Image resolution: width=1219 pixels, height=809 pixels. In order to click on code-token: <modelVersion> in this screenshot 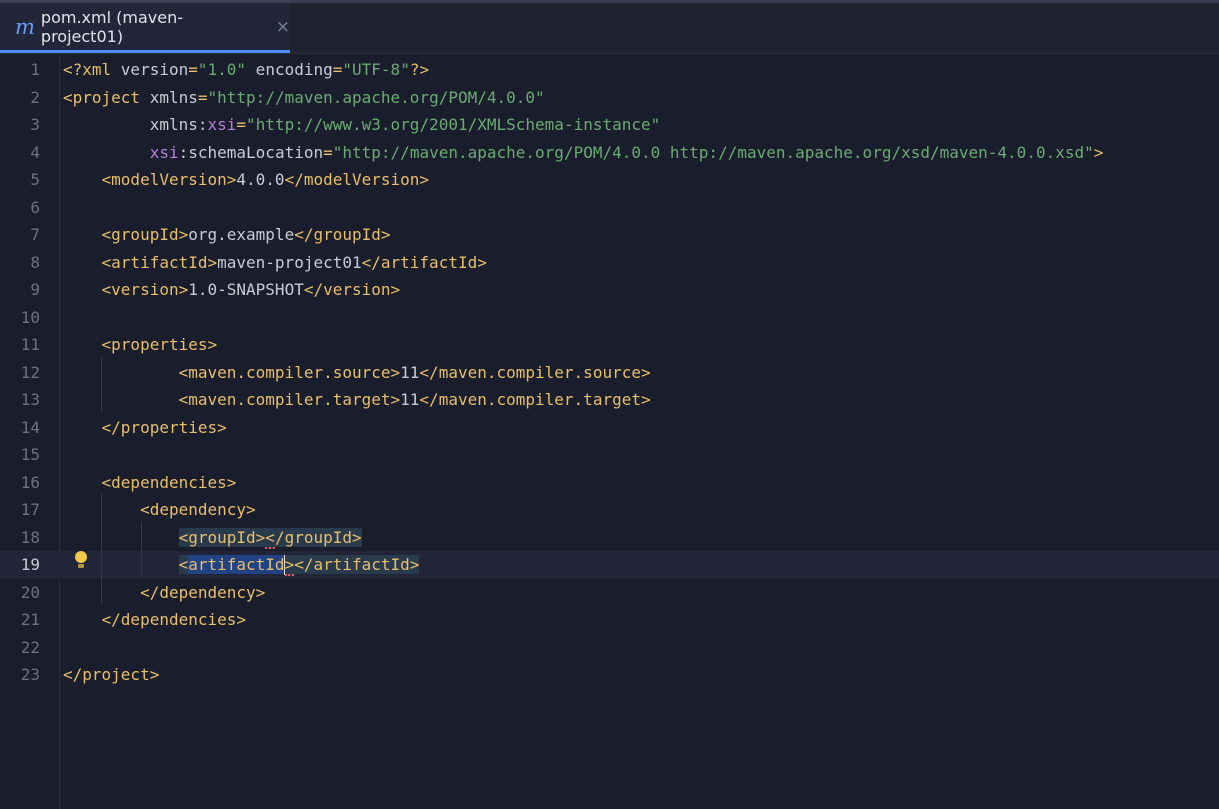, I will do `click(169, 180)`.